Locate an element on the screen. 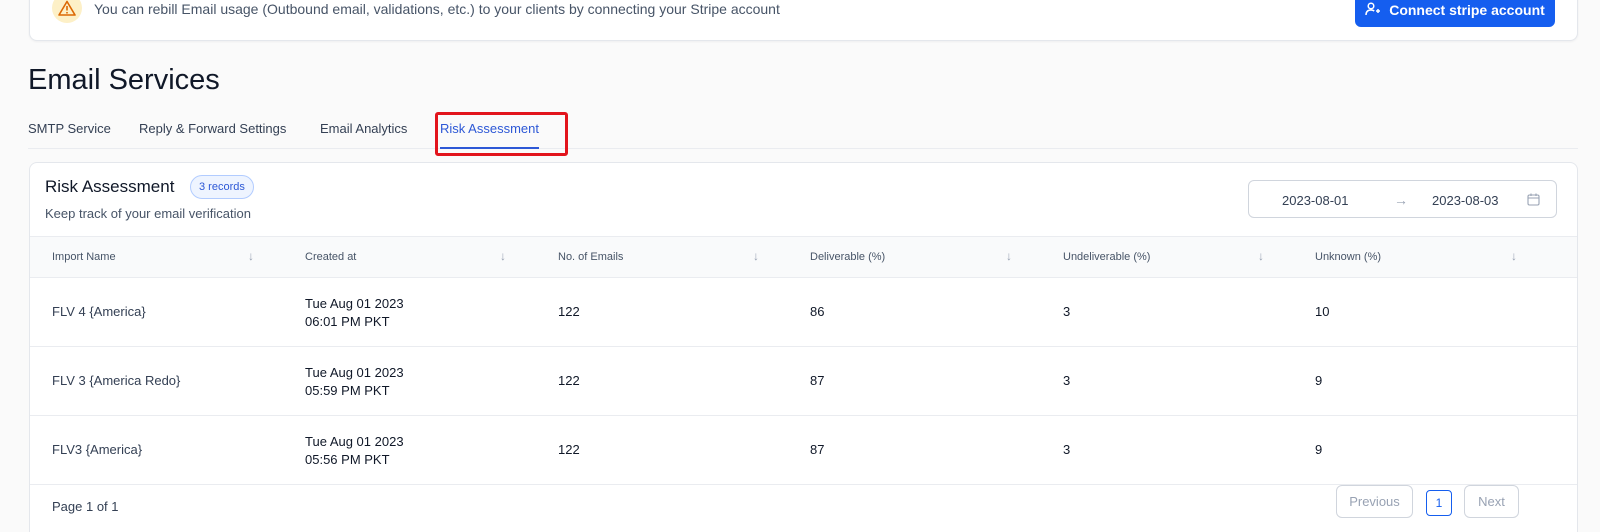 The width and height of the screenshot is (1600, 532). page-info: Page 1 of 1 is located at coordinates (85, 506).